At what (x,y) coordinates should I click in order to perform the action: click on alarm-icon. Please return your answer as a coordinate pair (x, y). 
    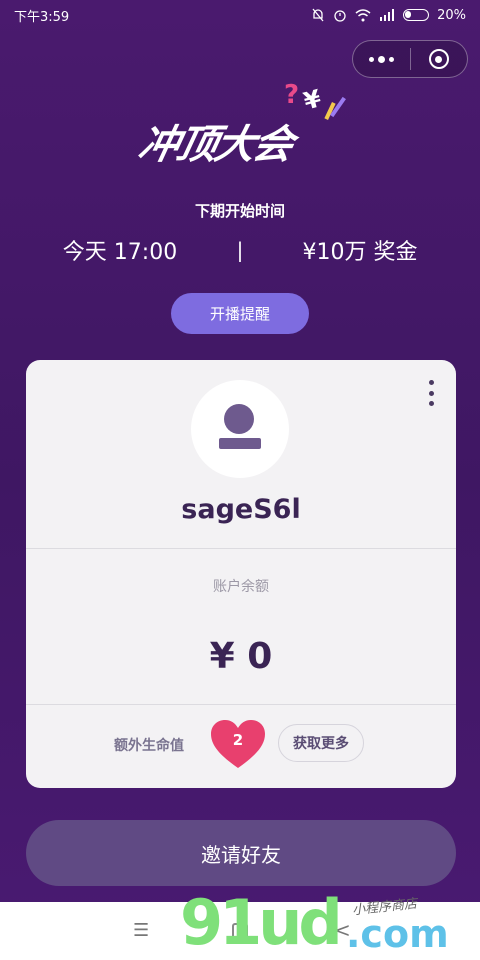
    Looking at the image, I should click on (340, 16).